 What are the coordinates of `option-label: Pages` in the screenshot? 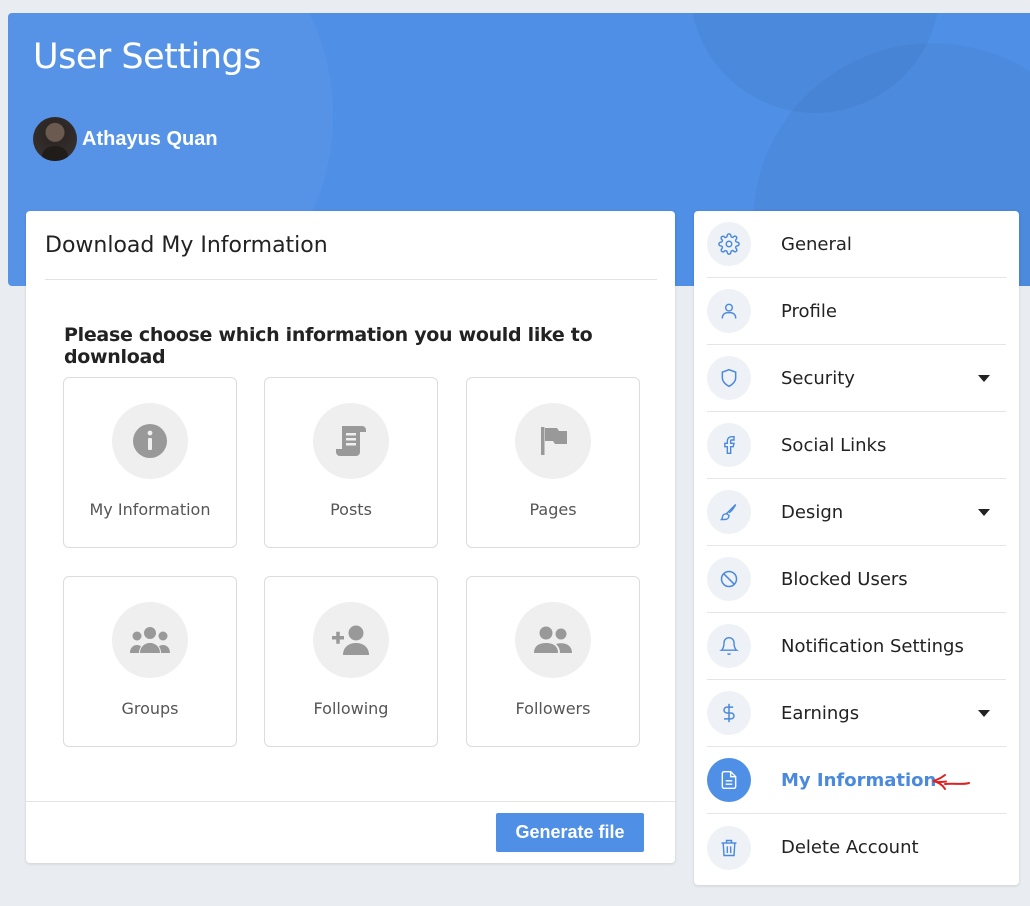 It's located at (553, 509).